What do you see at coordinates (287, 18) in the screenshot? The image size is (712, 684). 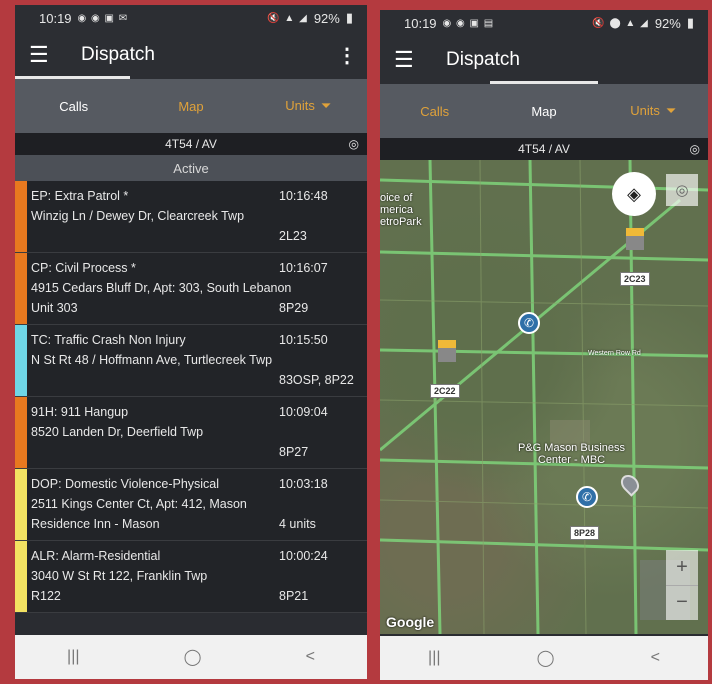 I see `signal-icon: 🔇 ▲ ◢` at bounding box center [287, 18].